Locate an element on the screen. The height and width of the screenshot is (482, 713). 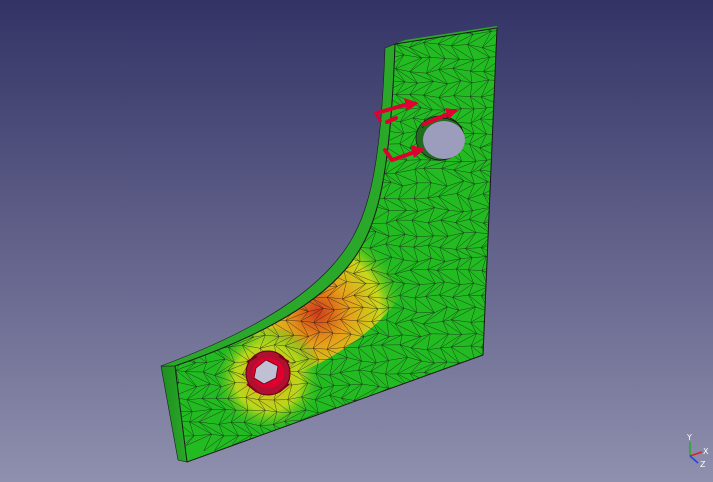
x-axis-label: X is located at coordinates (706, 451).